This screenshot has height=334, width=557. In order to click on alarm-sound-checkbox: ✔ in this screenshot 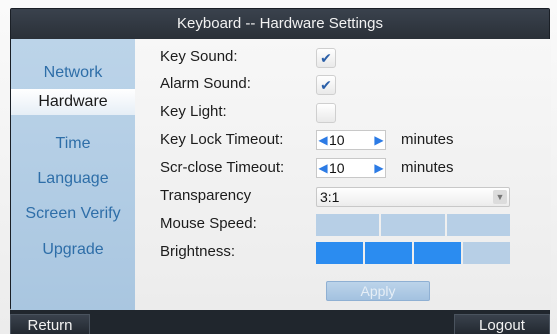, I will do `click(326, 85)`.